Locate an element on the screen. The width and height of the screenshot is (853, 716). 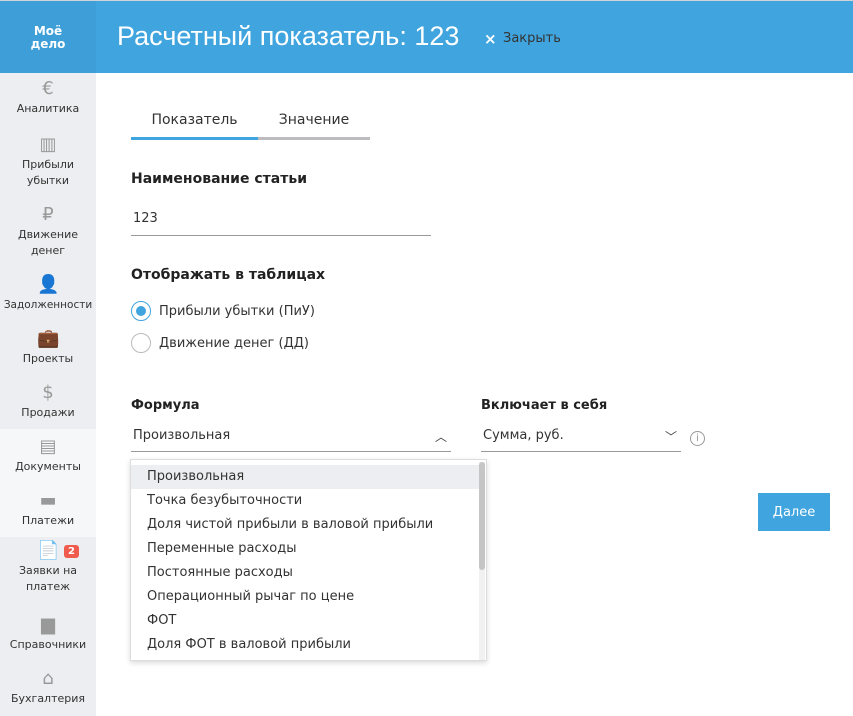
sidebar-item-debts: 👤 Задолженности is located at coordinates (48, 294).